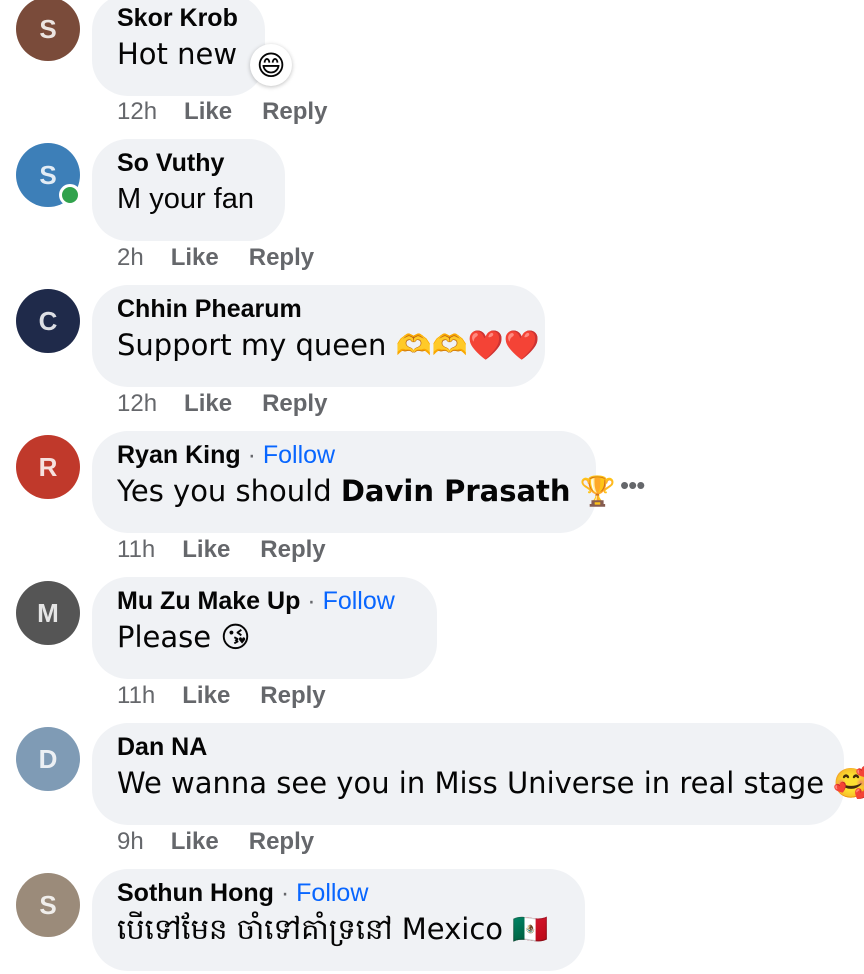 The width and height of the screenshot is (864, 974). Describe the element at coordinates (185, 199) in the screenshot. I see `comment-text: M your fan` at that location.